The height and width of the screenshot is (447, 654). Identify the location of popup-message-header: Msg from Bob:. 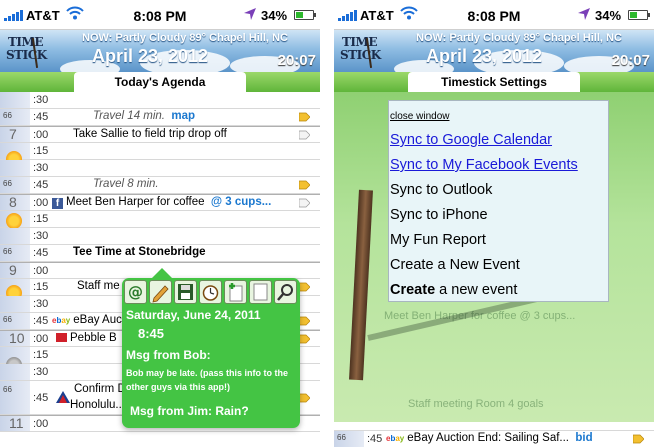
(168, 355).